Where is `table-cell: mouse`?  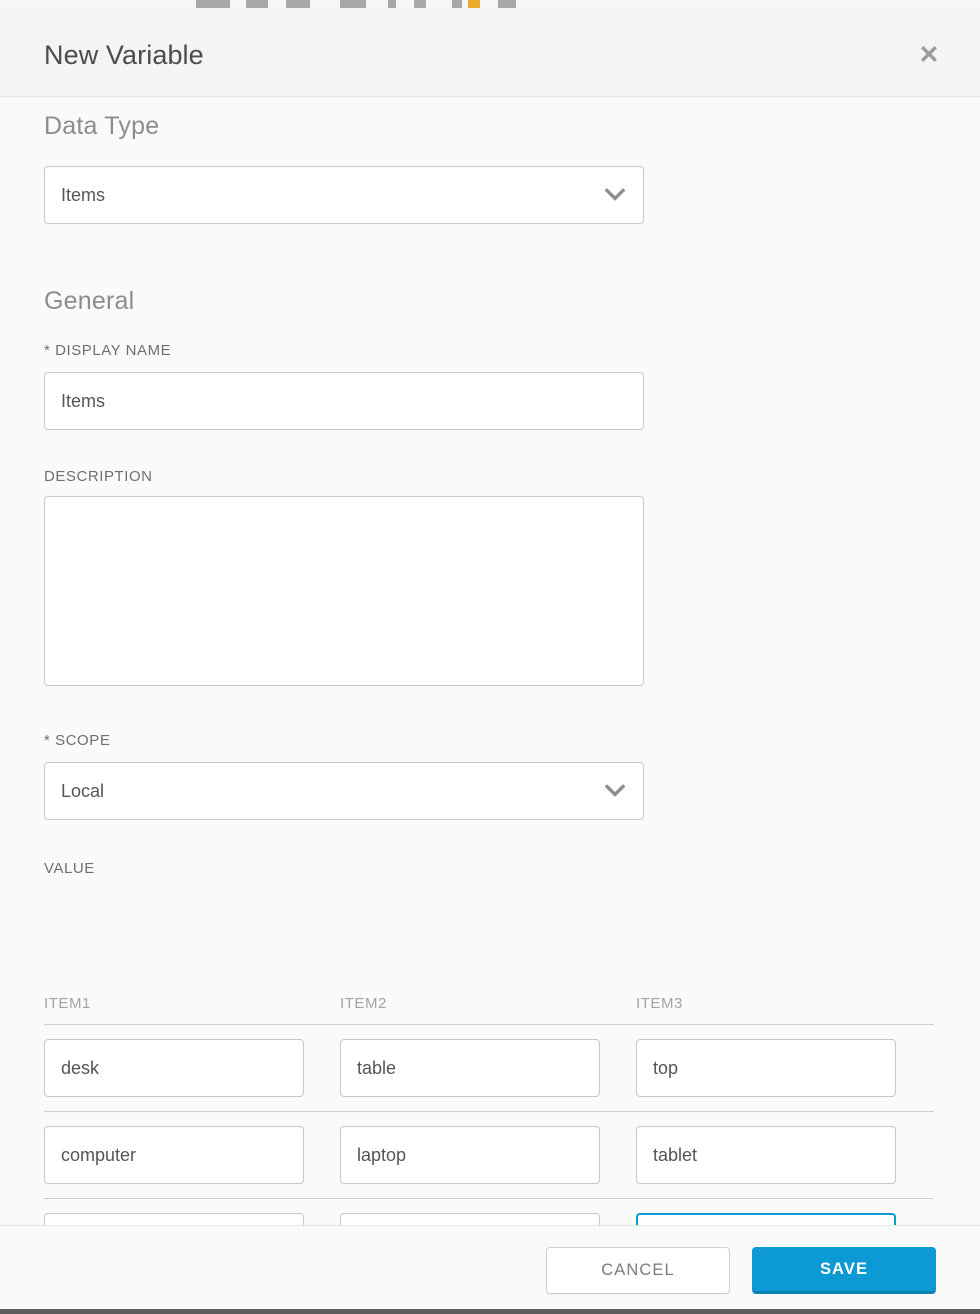
table-cell: mouse is located at coordinates (192, 1219).